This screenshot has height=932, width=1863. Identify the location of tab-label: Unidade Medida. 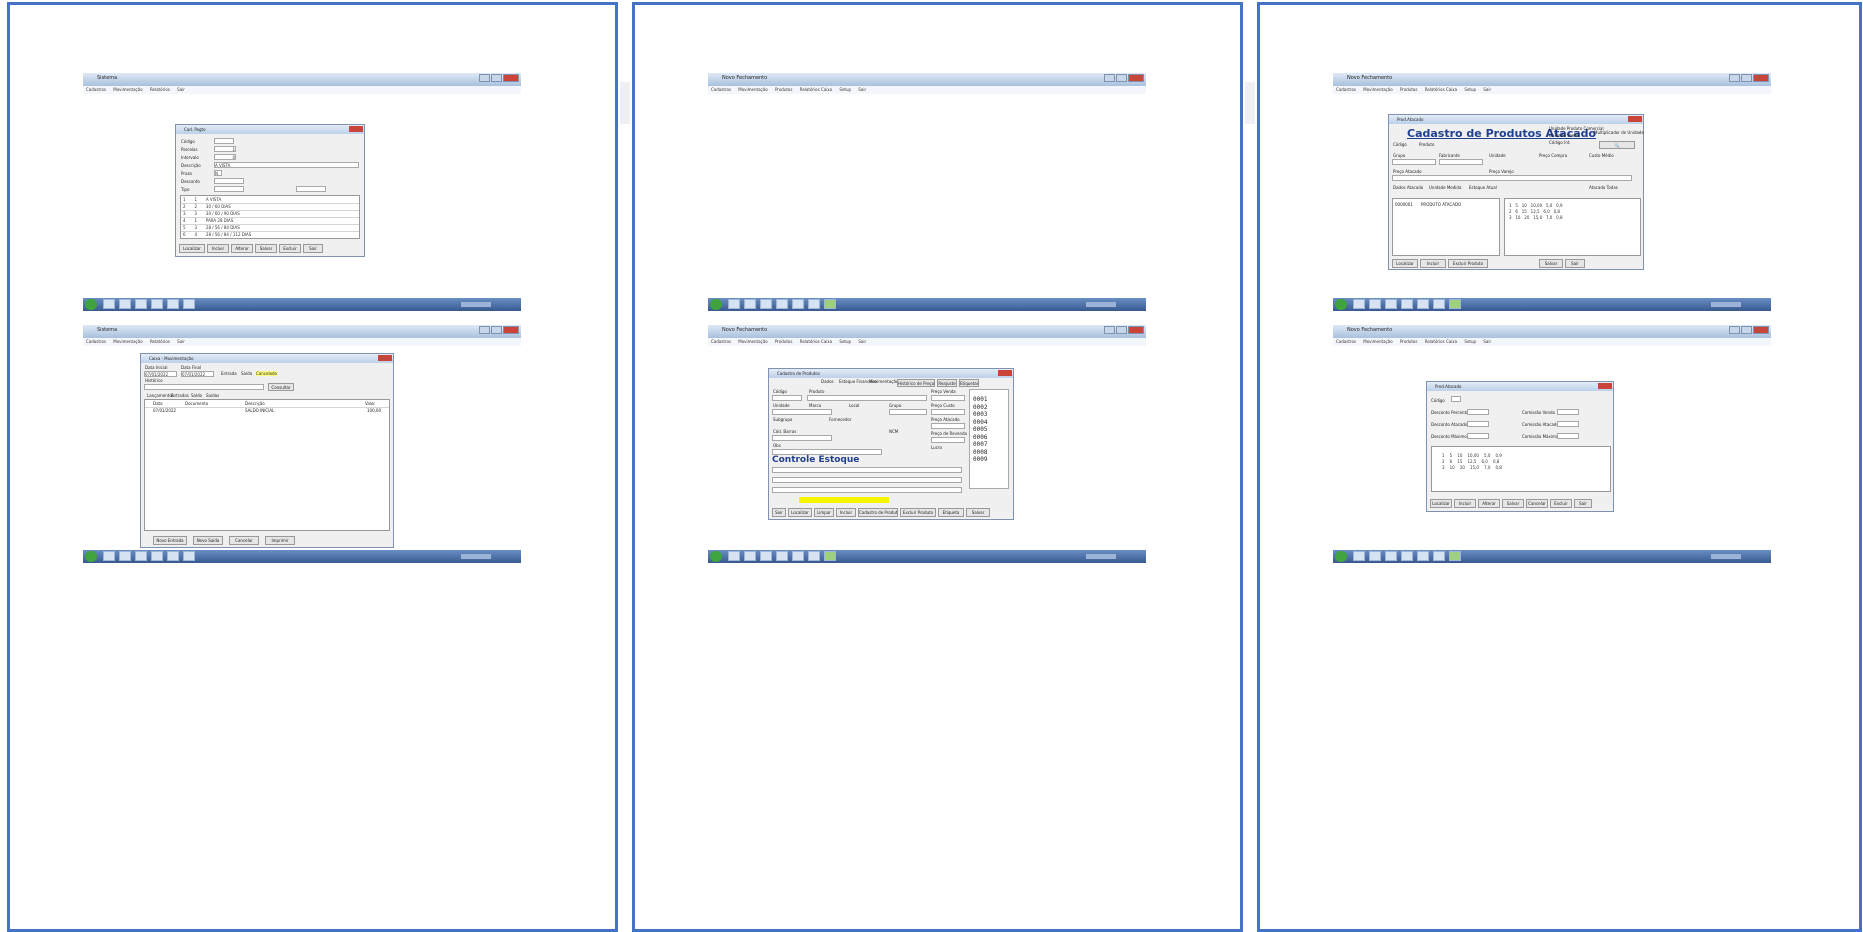
(1445, 187).